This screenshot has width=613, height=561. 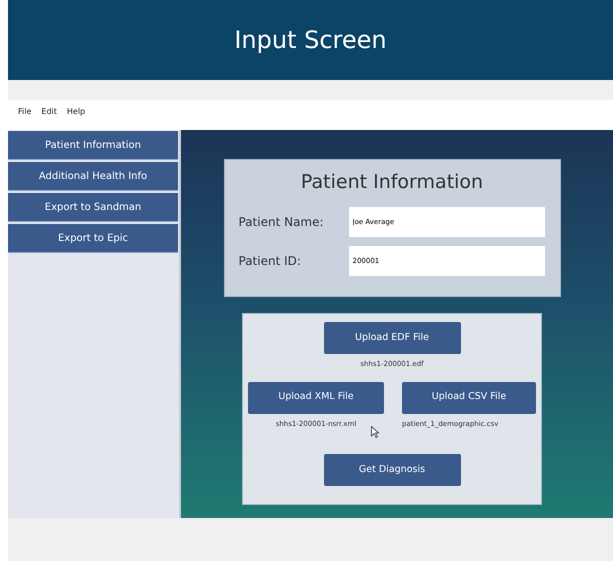 What do you see at coordinates (49, 112) in the screenshot?
I see `menu-item: Edit` at bounding box center [49, 112].